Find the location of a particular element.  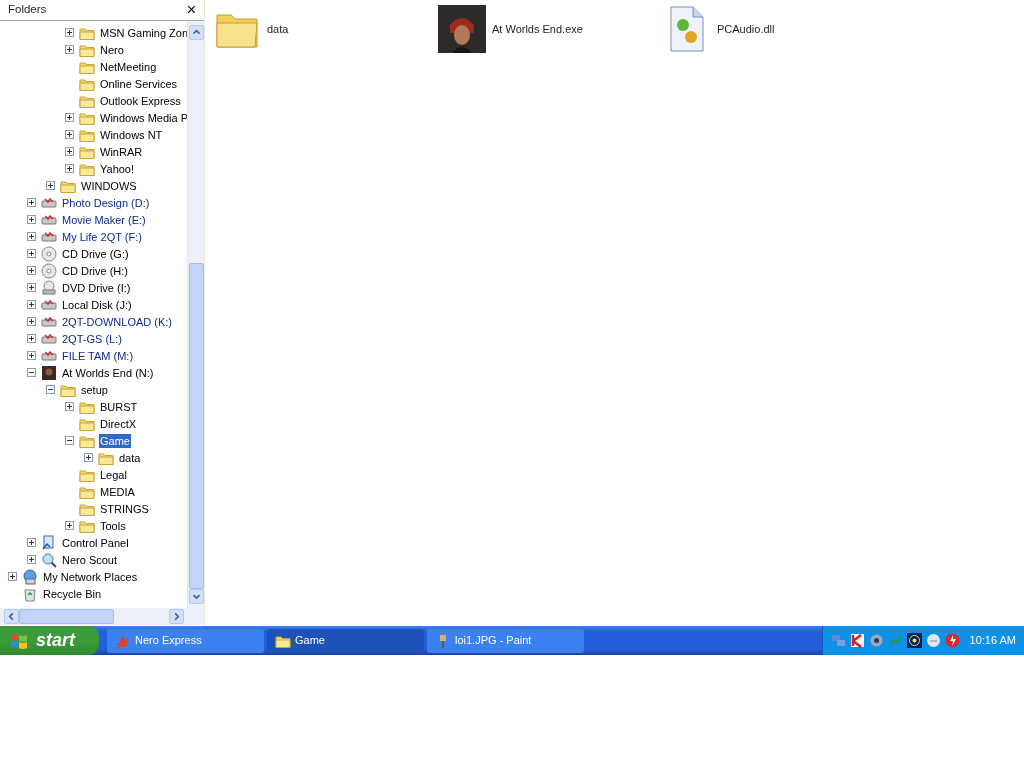

tree-item: setup is located at coordinates (94, 389).